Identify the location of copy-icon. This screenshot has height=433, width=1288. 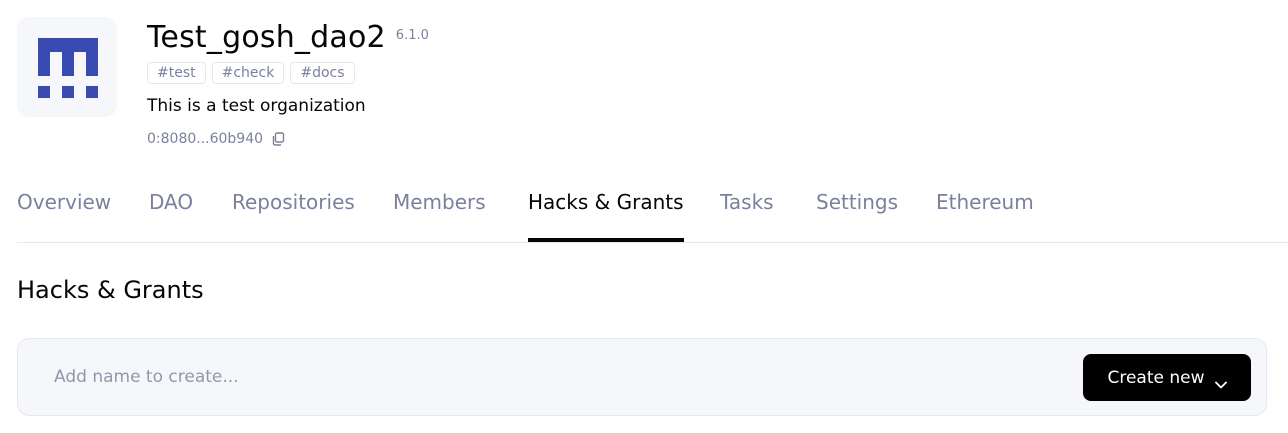
(278, 139).